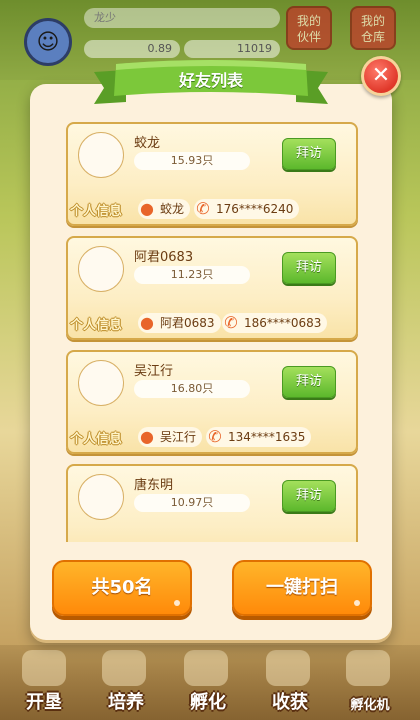 This screenshot has height=720, width=420. What do you see at coordinates (154, 485) in the screenshot?
I see `friend-name: 唐东明` at bounding box center [154, 485].